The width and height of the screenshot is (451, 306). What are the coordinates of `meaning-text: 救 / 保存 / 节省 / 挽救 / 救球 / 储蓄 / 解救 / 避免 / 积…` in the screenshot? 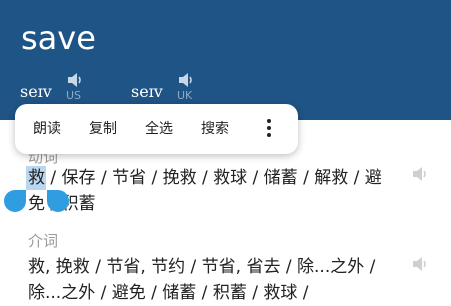 It's located at (213, 191).